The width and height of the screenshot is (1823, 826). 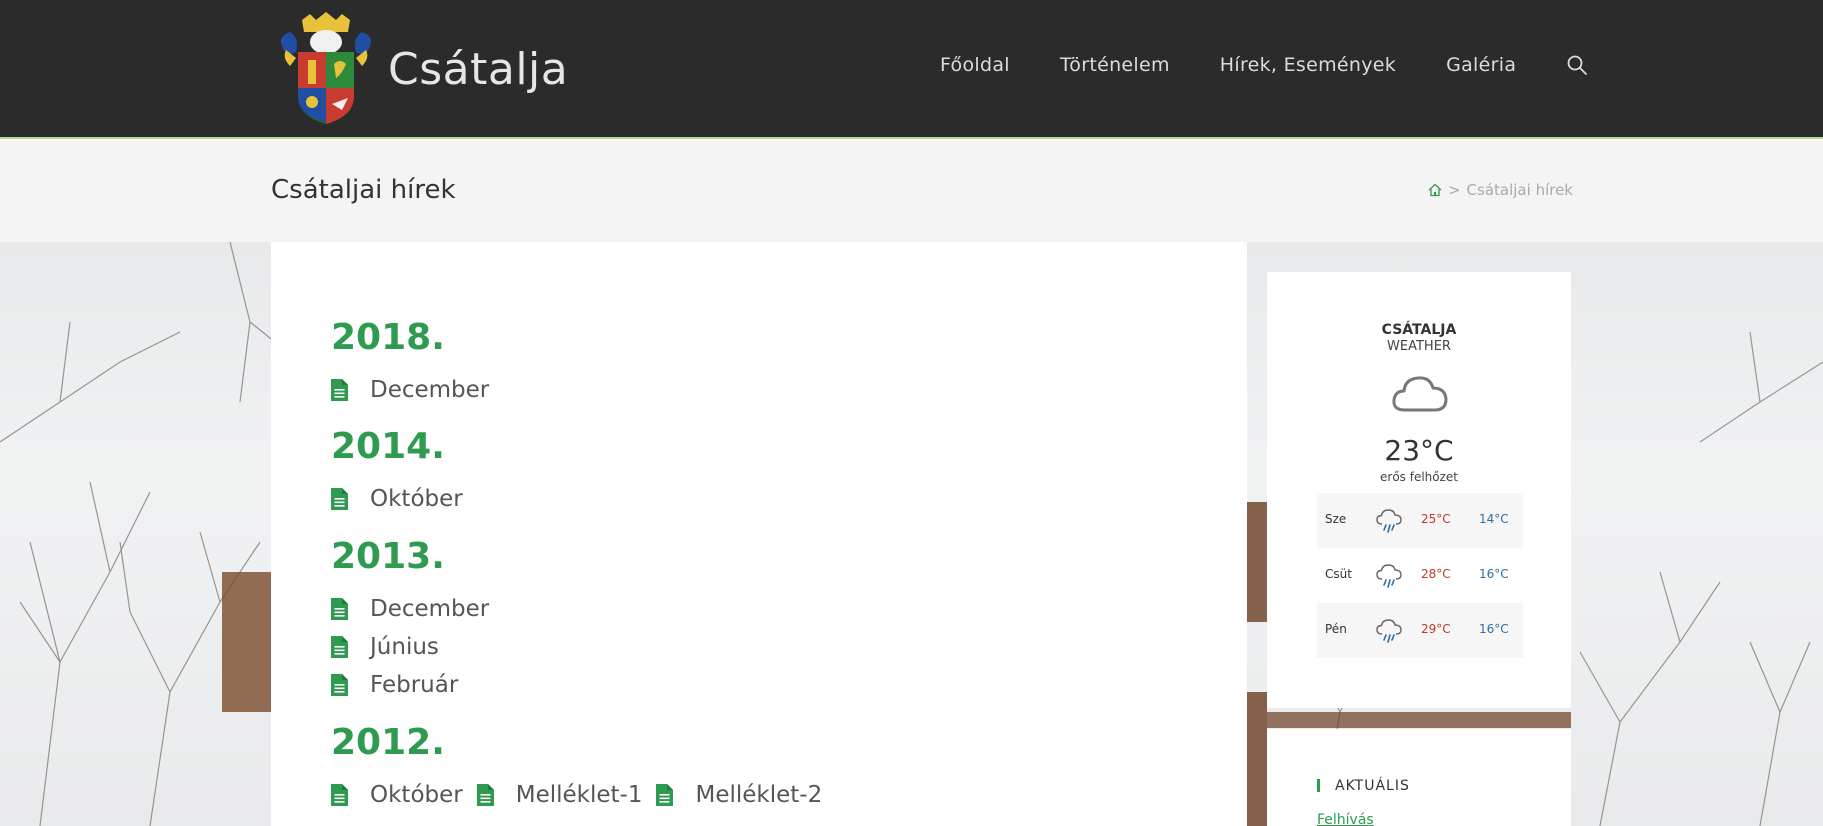 What do you see at coordinates (579, 795) in the screenshot?
I see `entry-label: Melléklet-1` at bounding box center [579, 795].